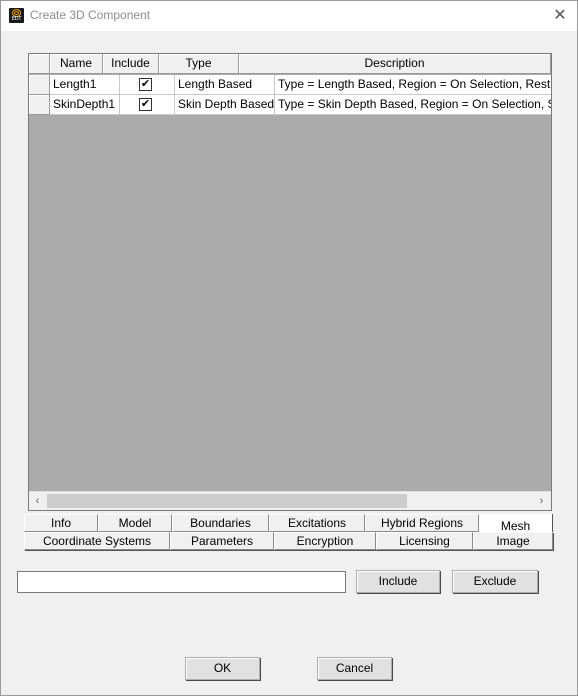 The width and height of the screenshot is (578, 696). I want to click on tab-info: Info, so click(61, 523).